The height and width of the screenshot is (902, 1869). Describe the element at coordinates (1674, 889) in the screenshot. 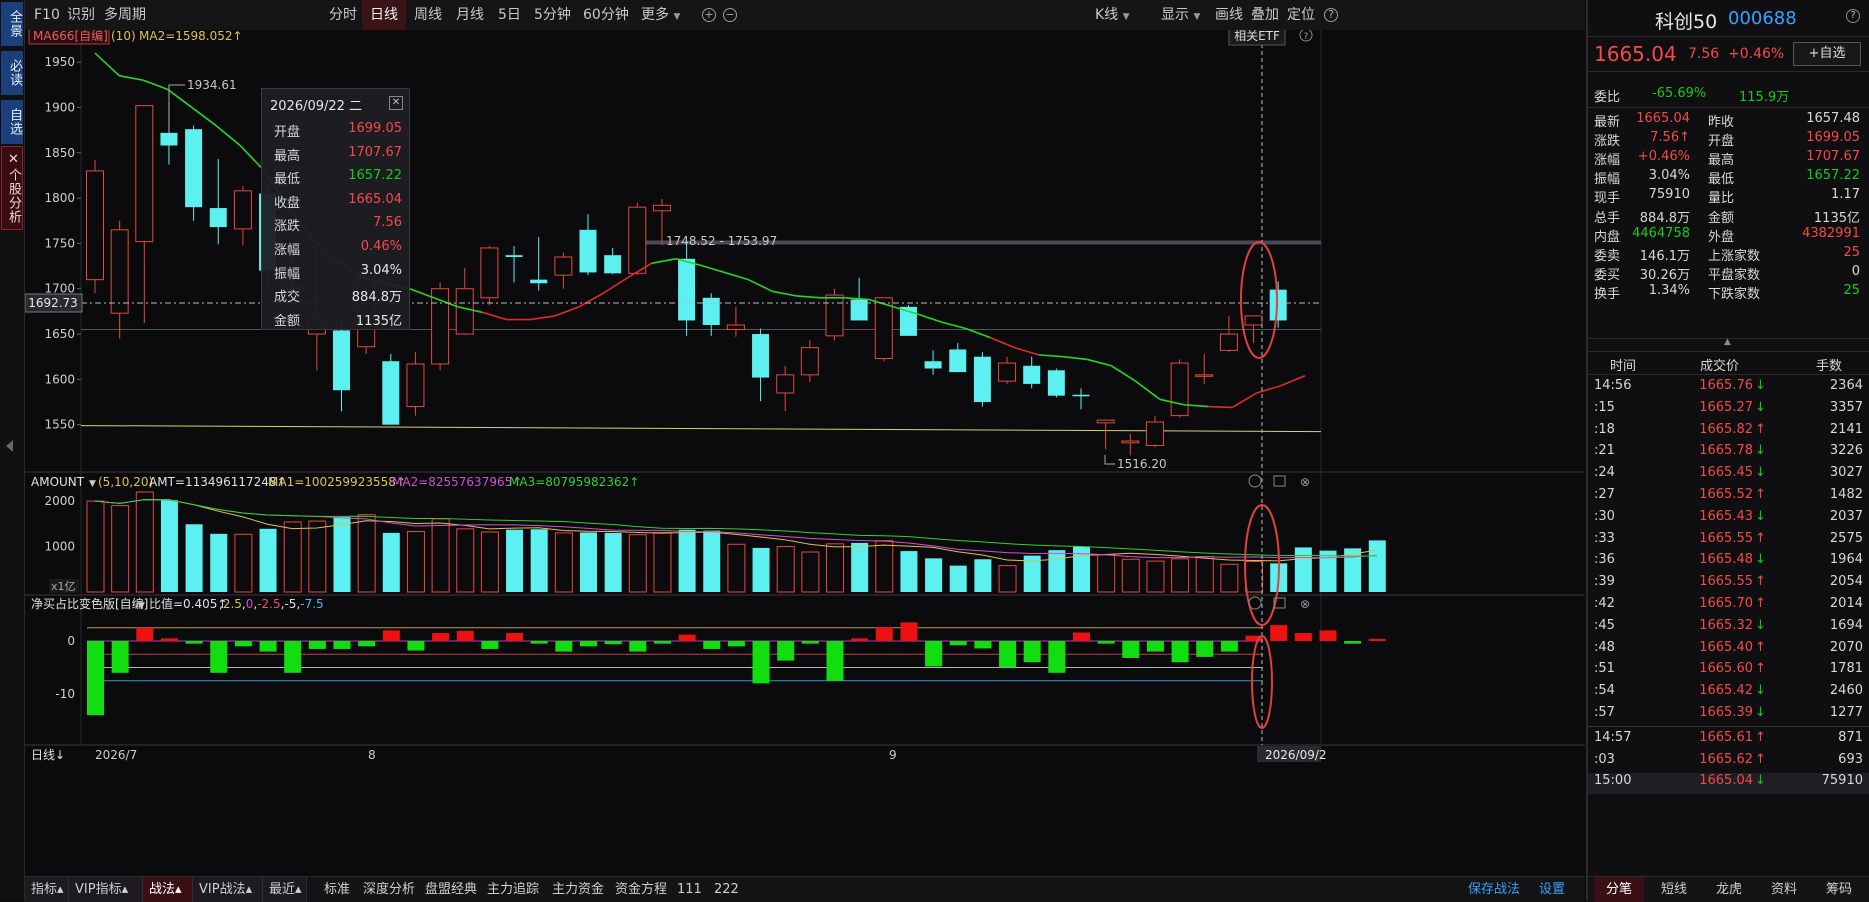

I see `quote-tab: 短线` at that location.